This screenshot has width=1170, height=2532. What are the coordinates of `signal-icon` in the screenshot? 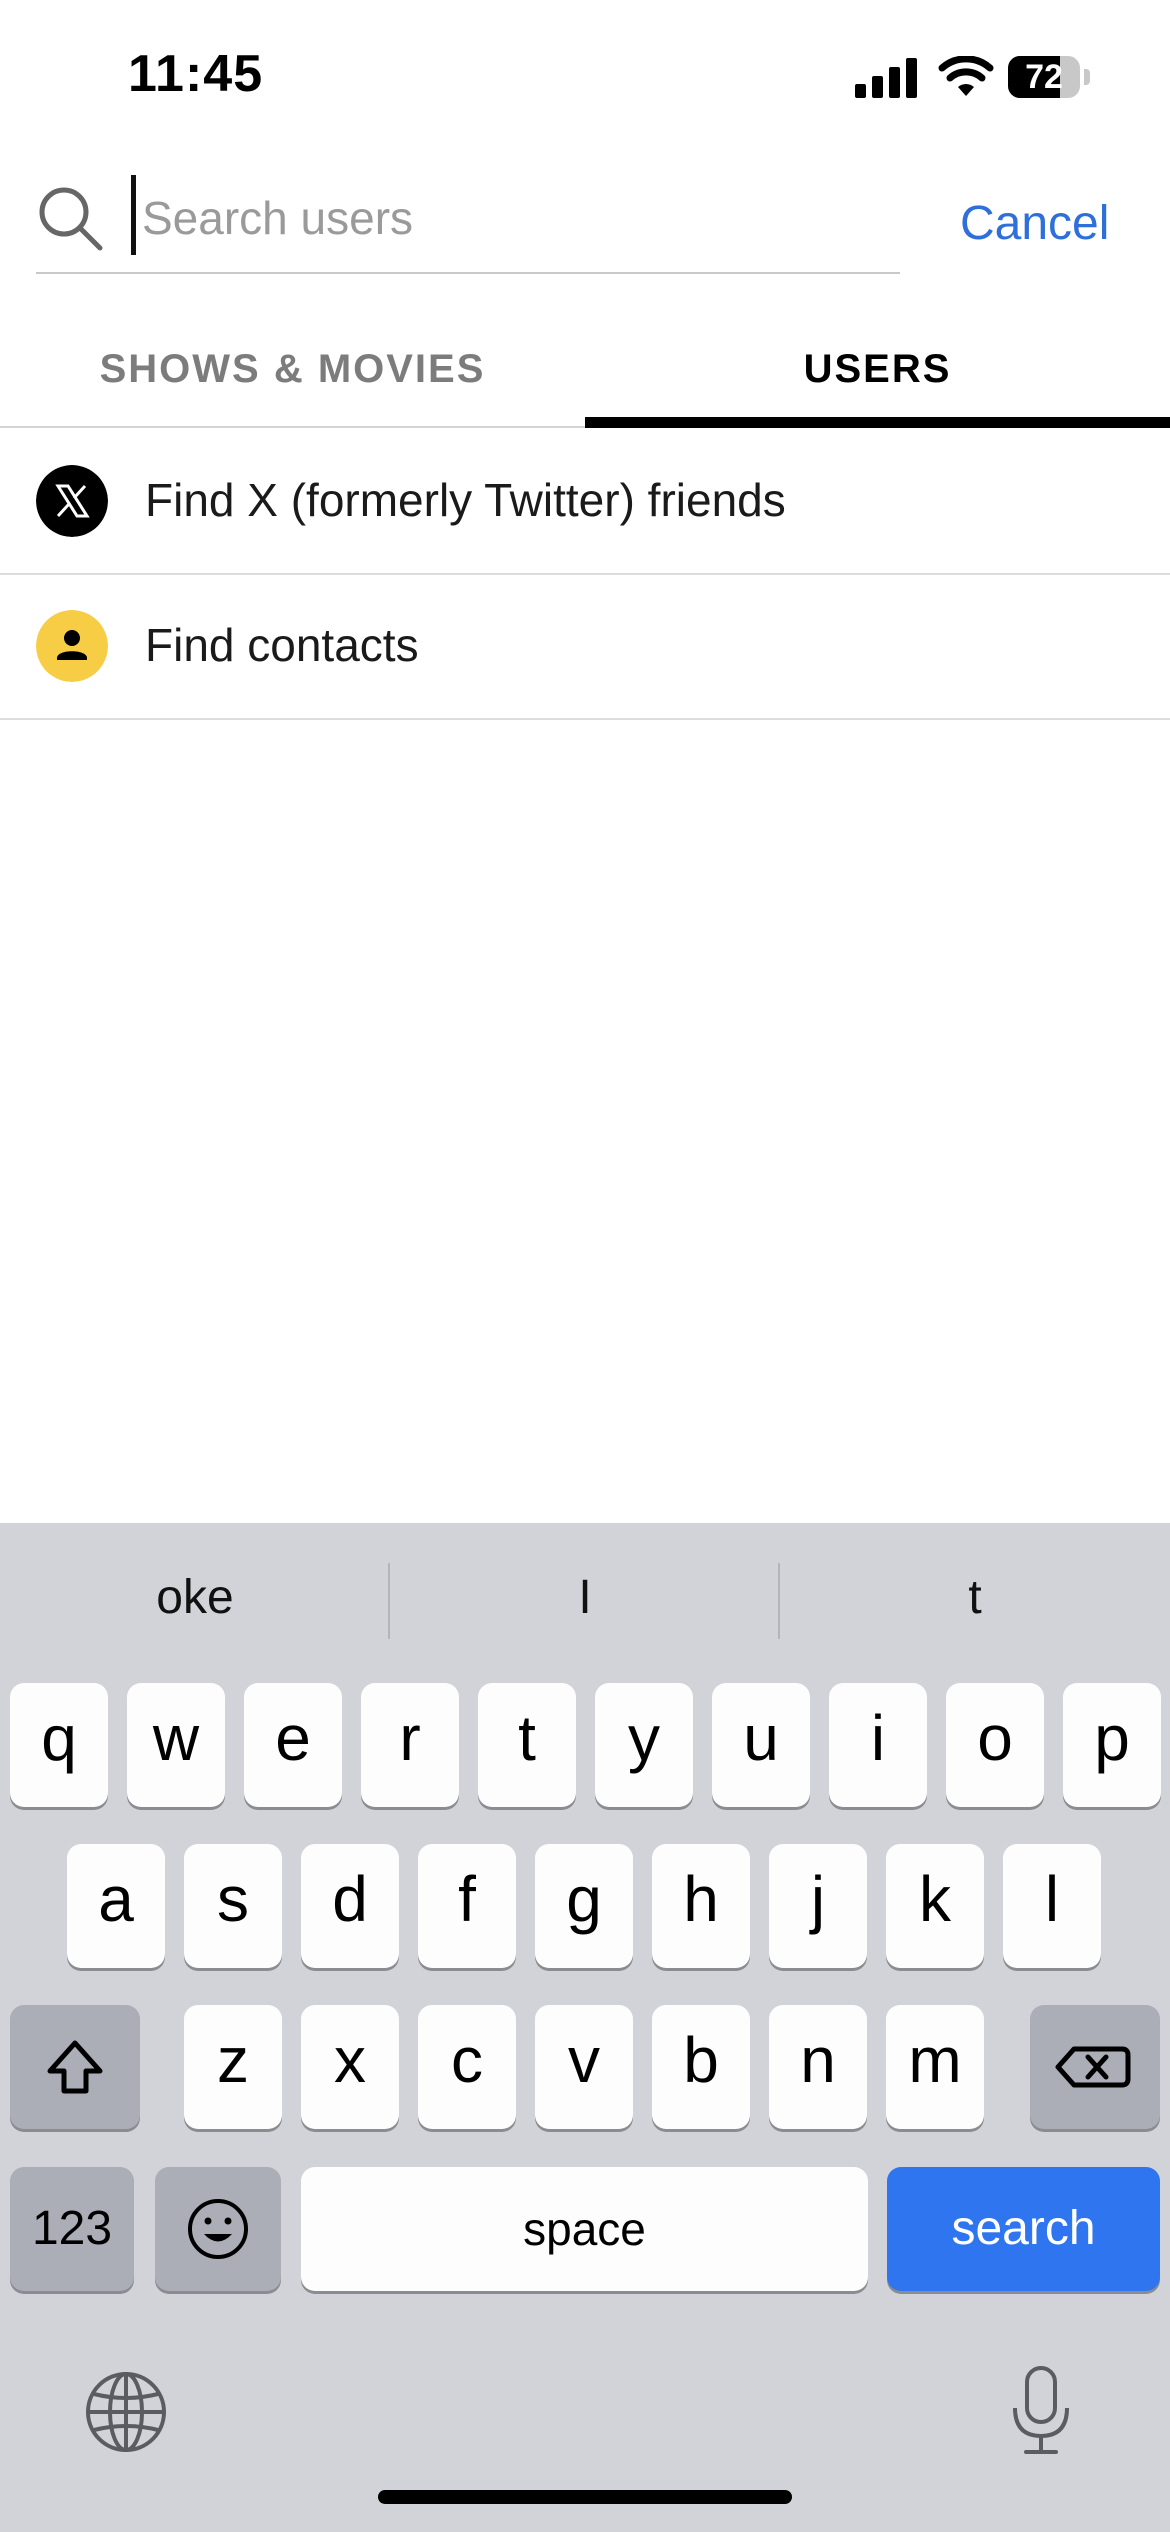 It's located at (886, 78).